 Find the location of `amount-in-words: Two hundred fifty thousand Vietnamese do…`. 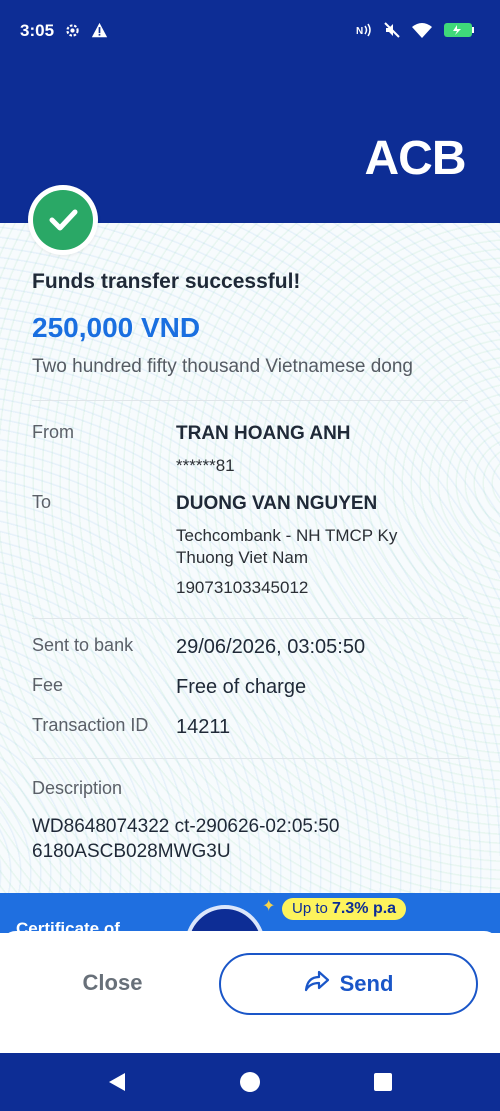

amount-in-words: Two hundred fifty thousand Vietnamese do… is located at coordinates (222, 366).